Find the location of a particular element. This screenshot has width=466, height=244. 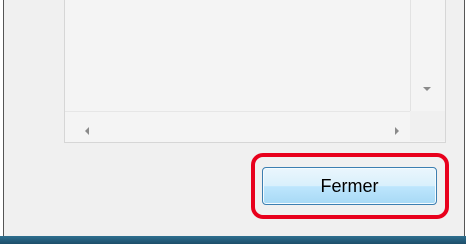

scrollbar-corner is located at coordinates (427, 126).